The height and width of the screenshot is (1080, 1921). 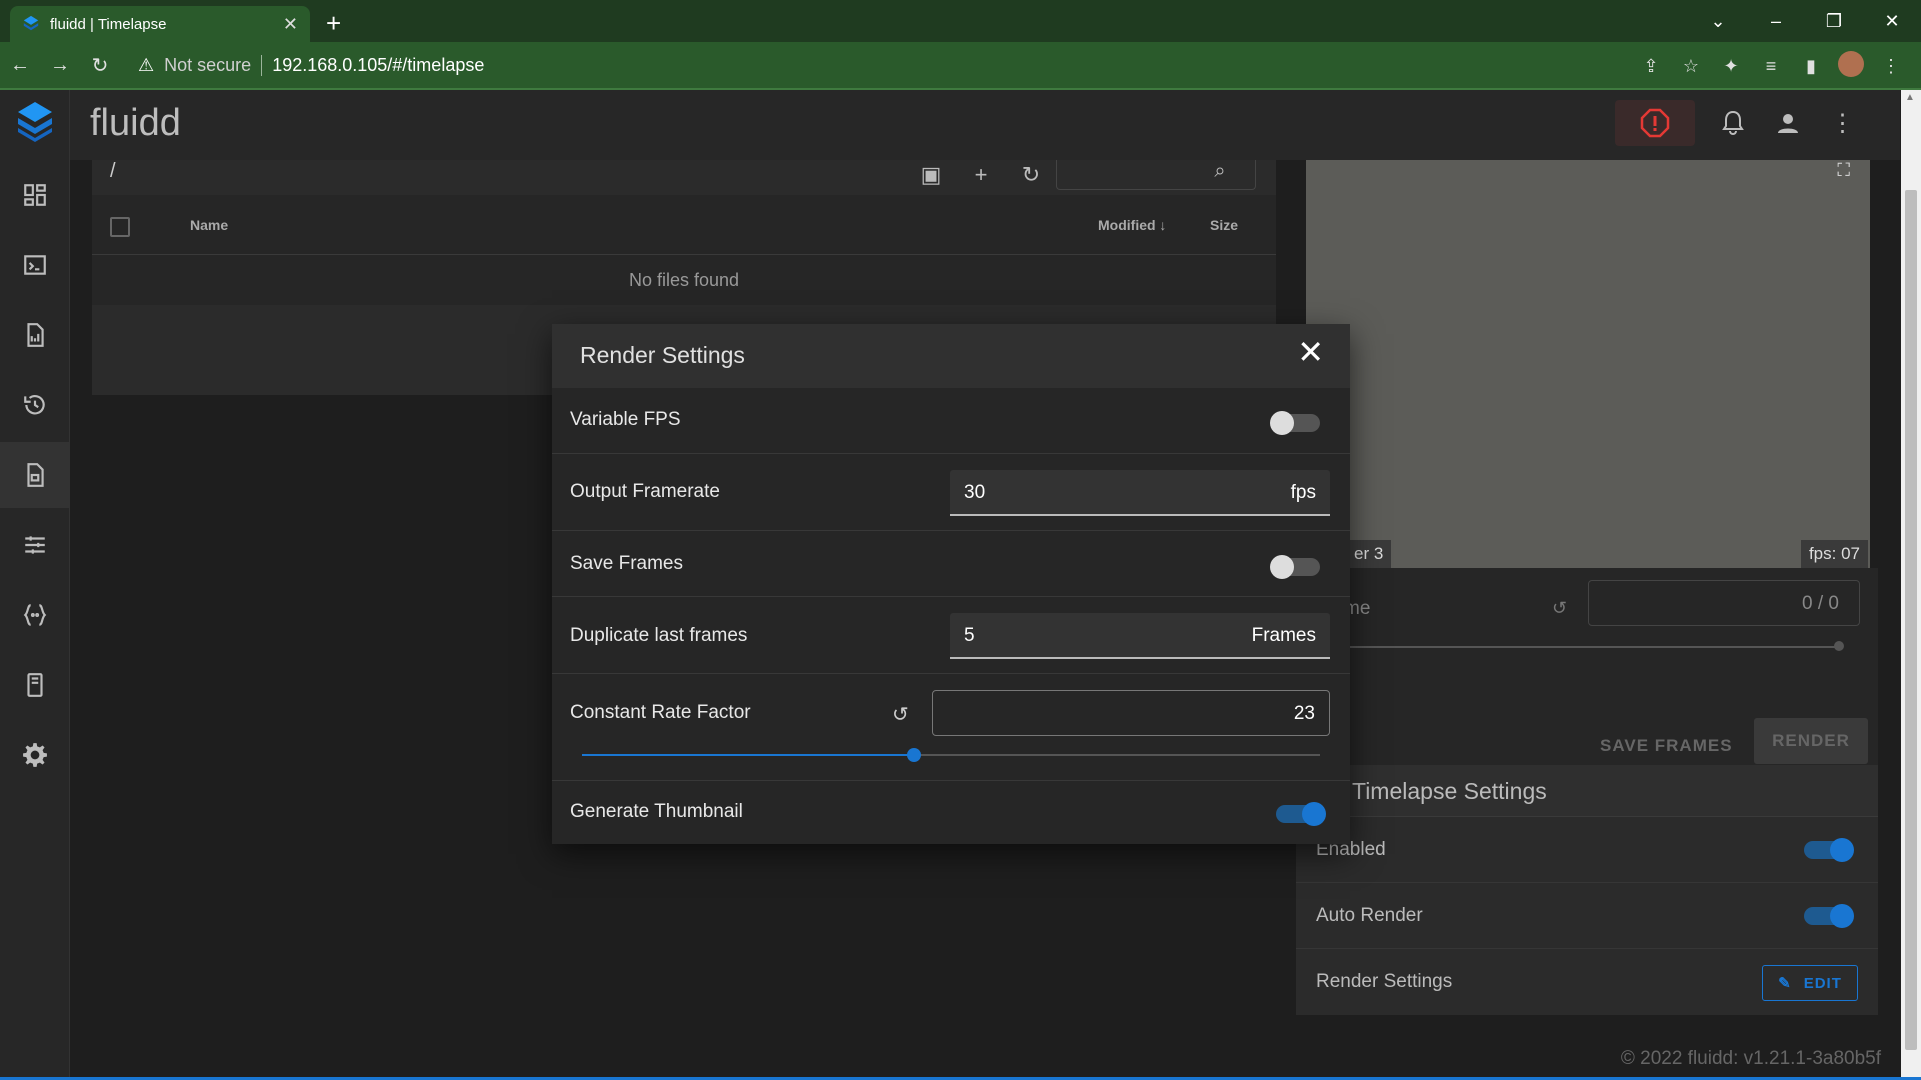 I want to click on output-framerate-input: 30 fps, so click(x=1140, y=493).